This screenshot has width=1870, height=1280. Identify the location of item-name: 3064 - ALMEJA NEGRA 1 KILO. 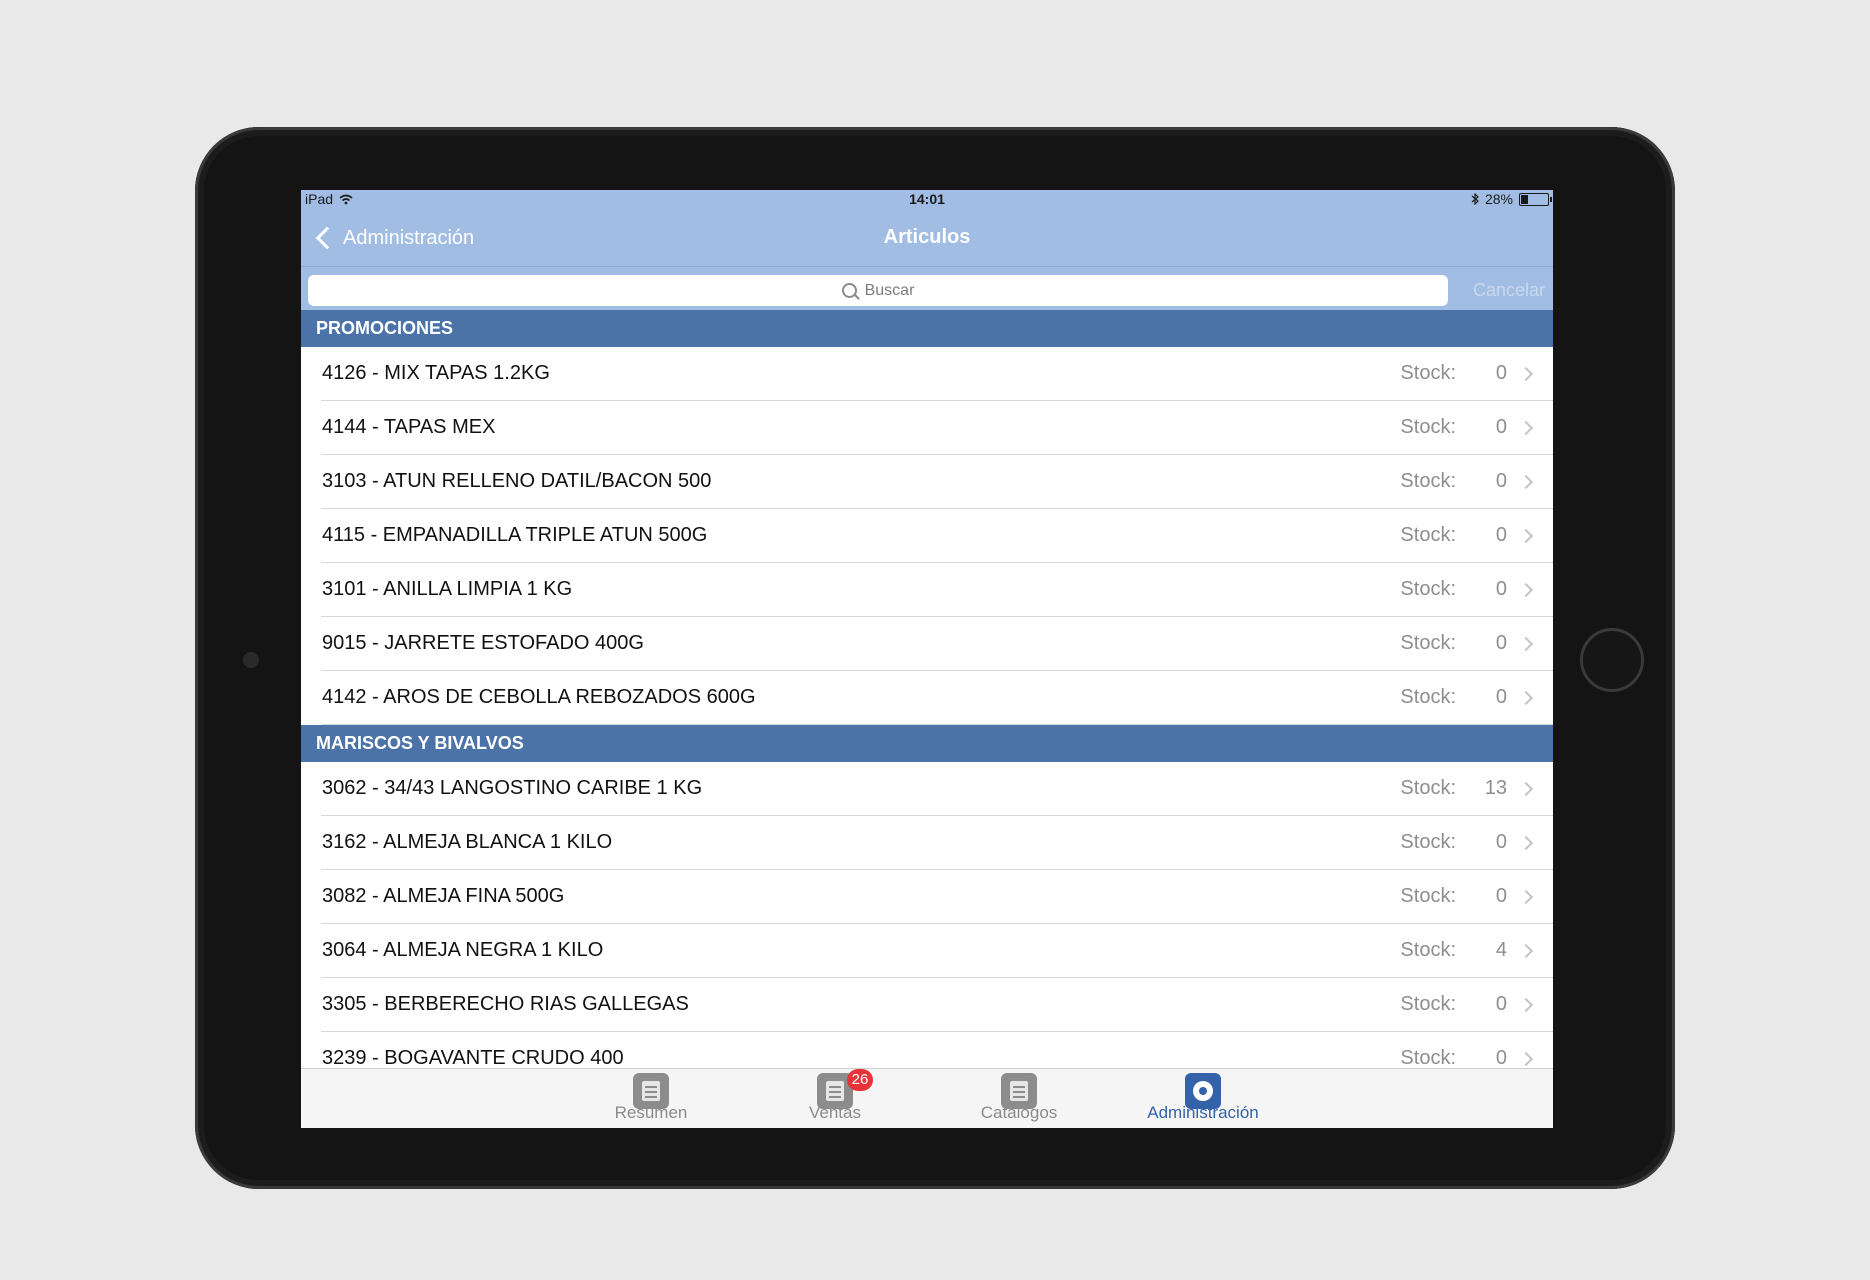
(463, 950).